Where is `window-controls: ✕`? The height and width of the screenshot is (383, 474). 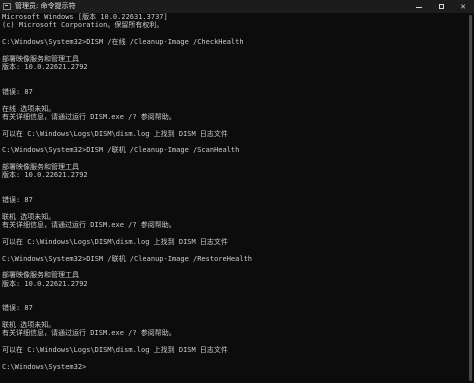 window-controls: ✕ is located at coordinates (441, 6).